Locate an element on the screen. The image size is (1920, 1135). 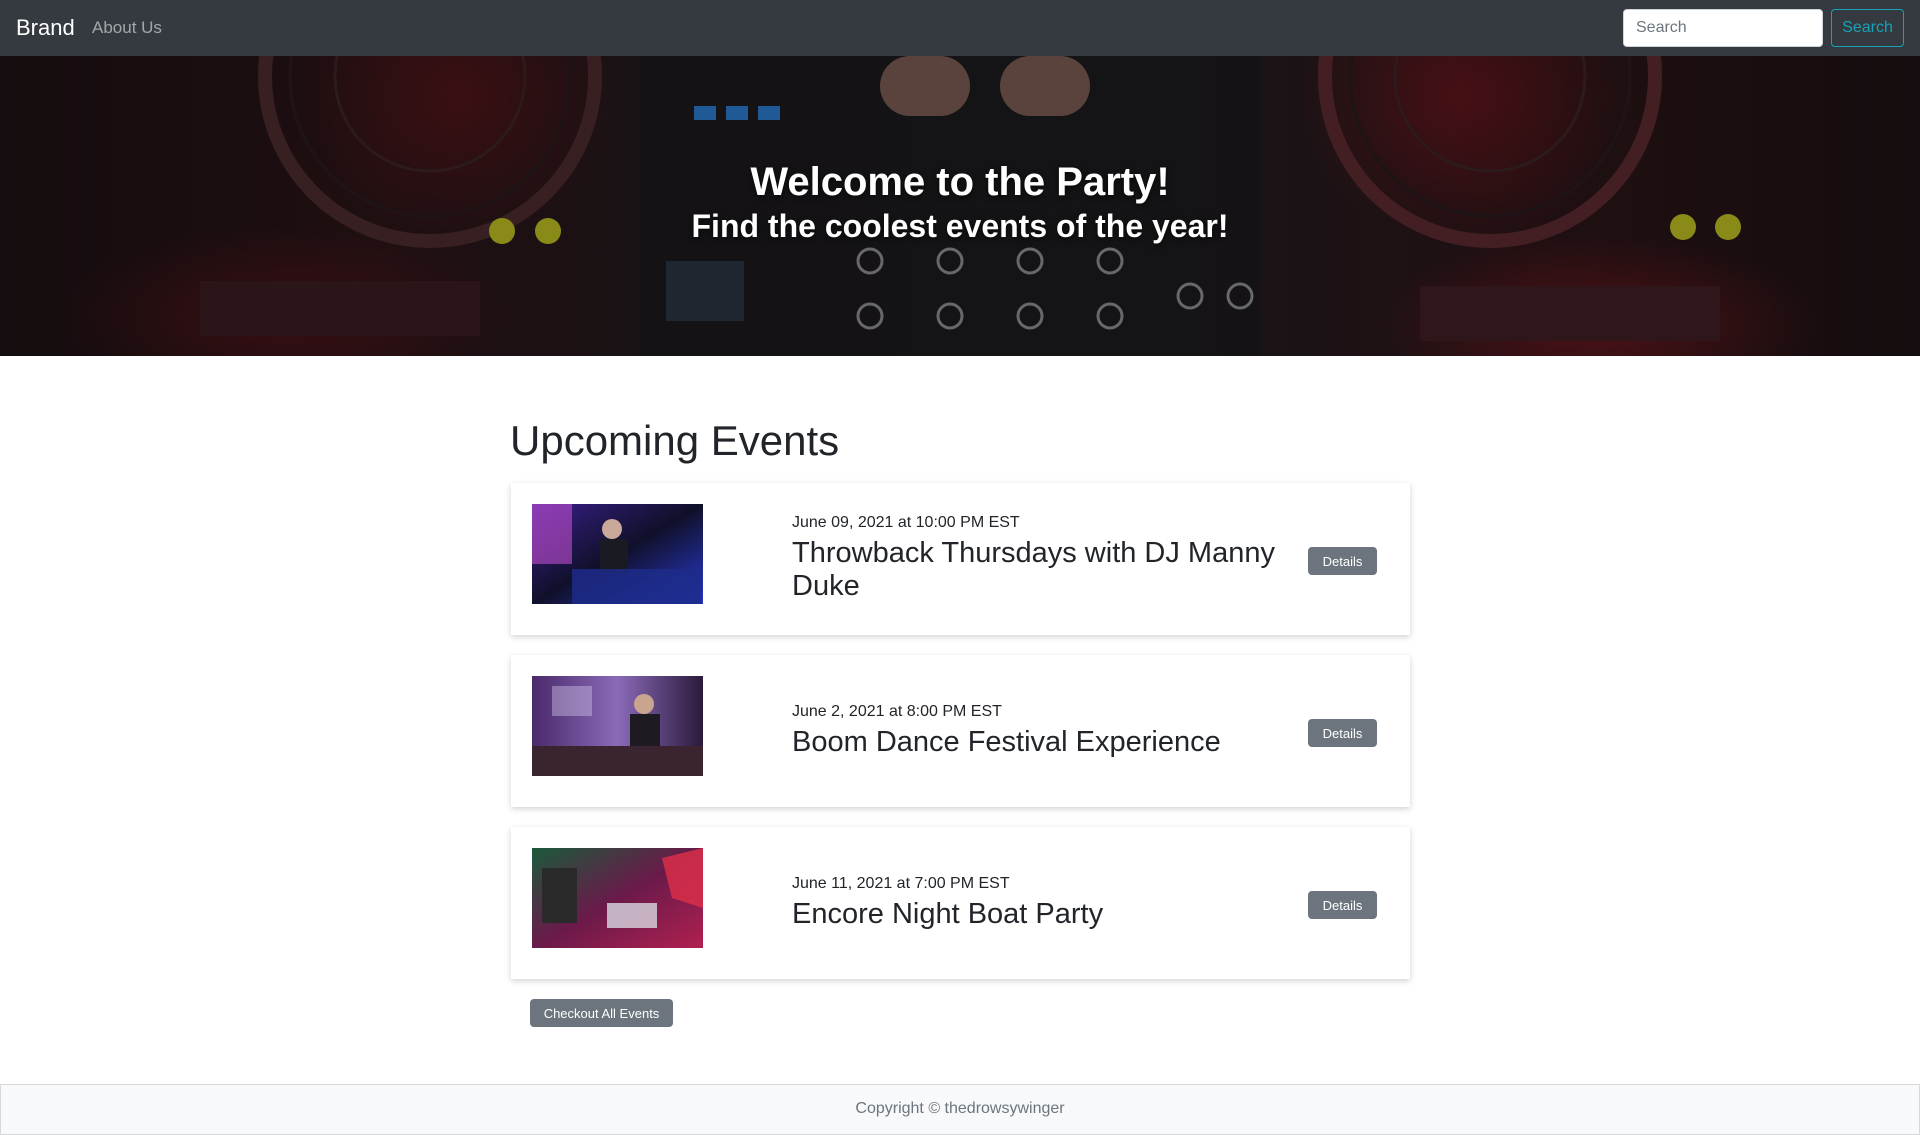
navbar: Brand About Us Search is located at coordinates (960, 28).